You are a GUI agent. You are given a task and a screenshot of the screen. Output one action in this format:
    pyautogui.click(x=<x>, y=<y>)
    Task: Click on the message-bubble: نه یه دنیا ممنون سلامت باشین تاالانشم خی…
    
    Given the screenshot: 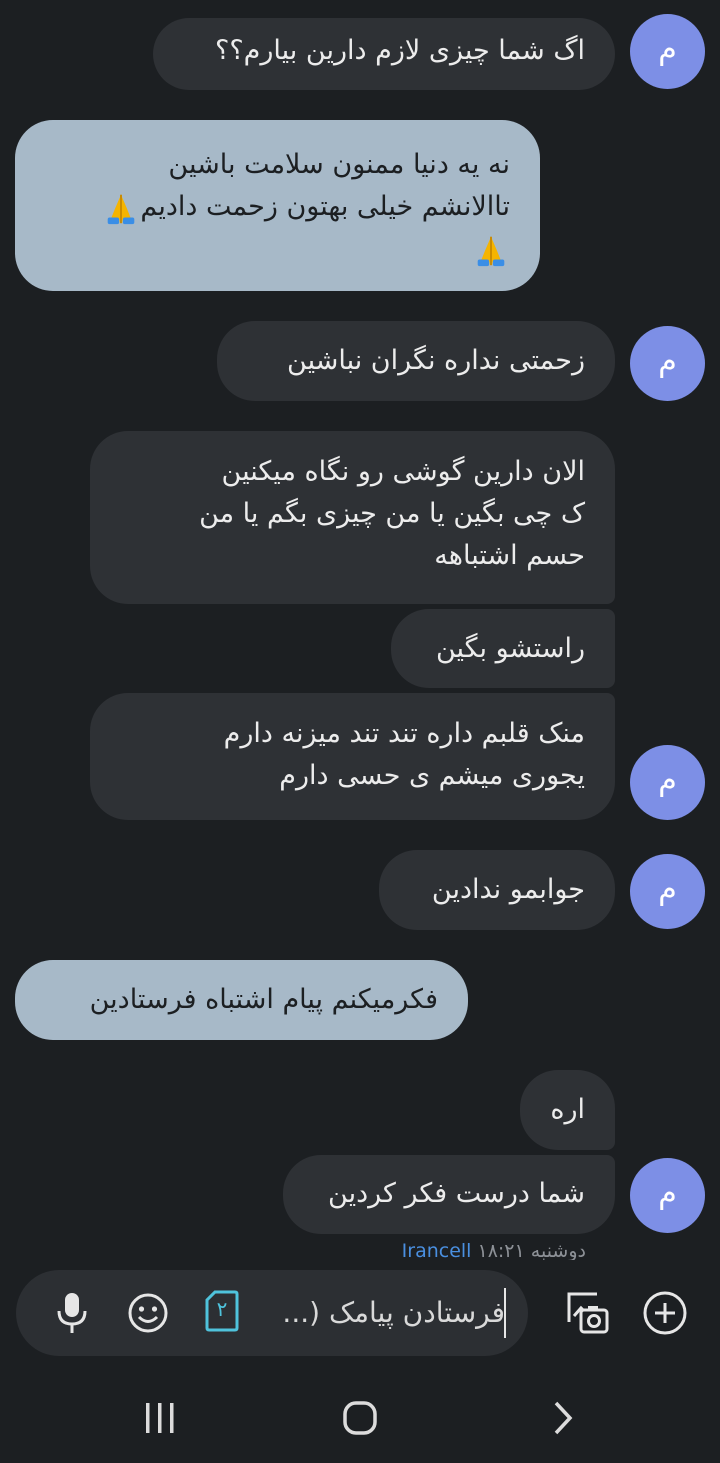 What is the action you would take?
    pyautogui.click(x=277, y=205)
    